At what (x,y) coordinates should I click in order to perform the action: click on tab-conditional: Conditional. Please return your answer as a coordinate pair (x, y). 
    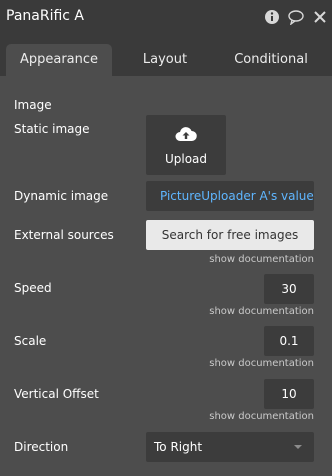
    Looking at the image, I should click on (271, 60).